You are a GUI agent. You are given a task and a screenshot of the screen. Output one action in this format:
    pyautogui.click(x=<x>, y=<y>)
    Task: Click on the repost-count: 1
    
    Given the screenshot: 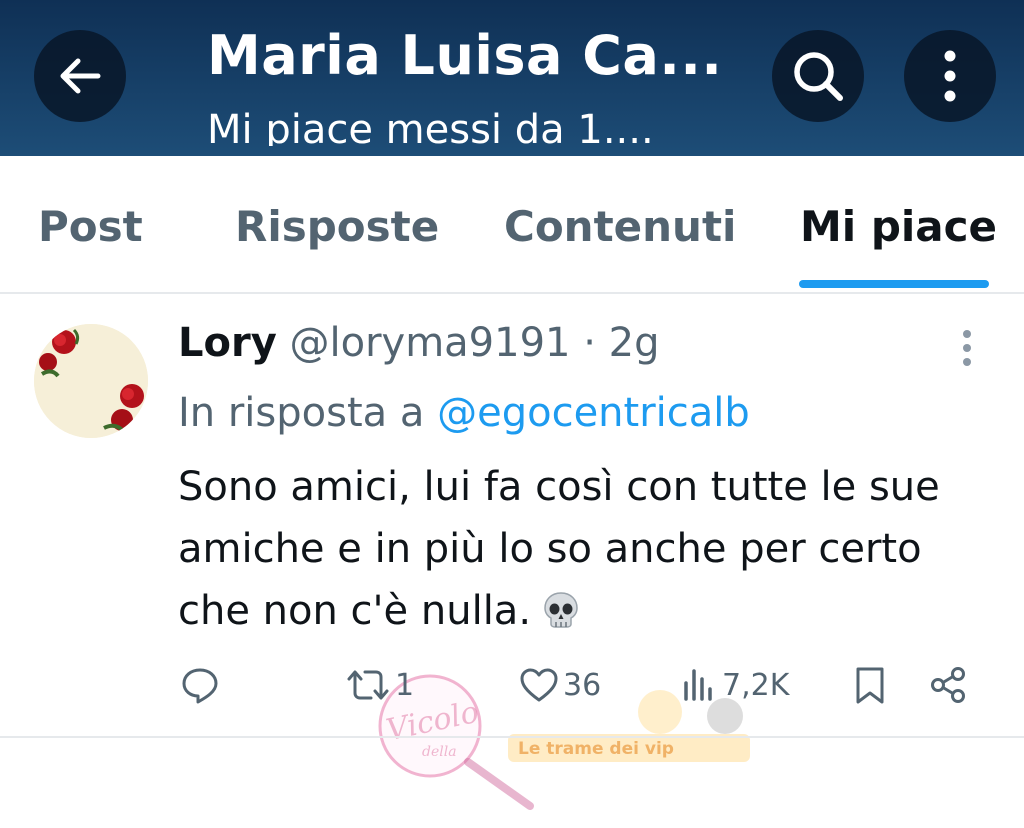 What is the action you would take?
    pyautogui.click(x=405, y=685)
    